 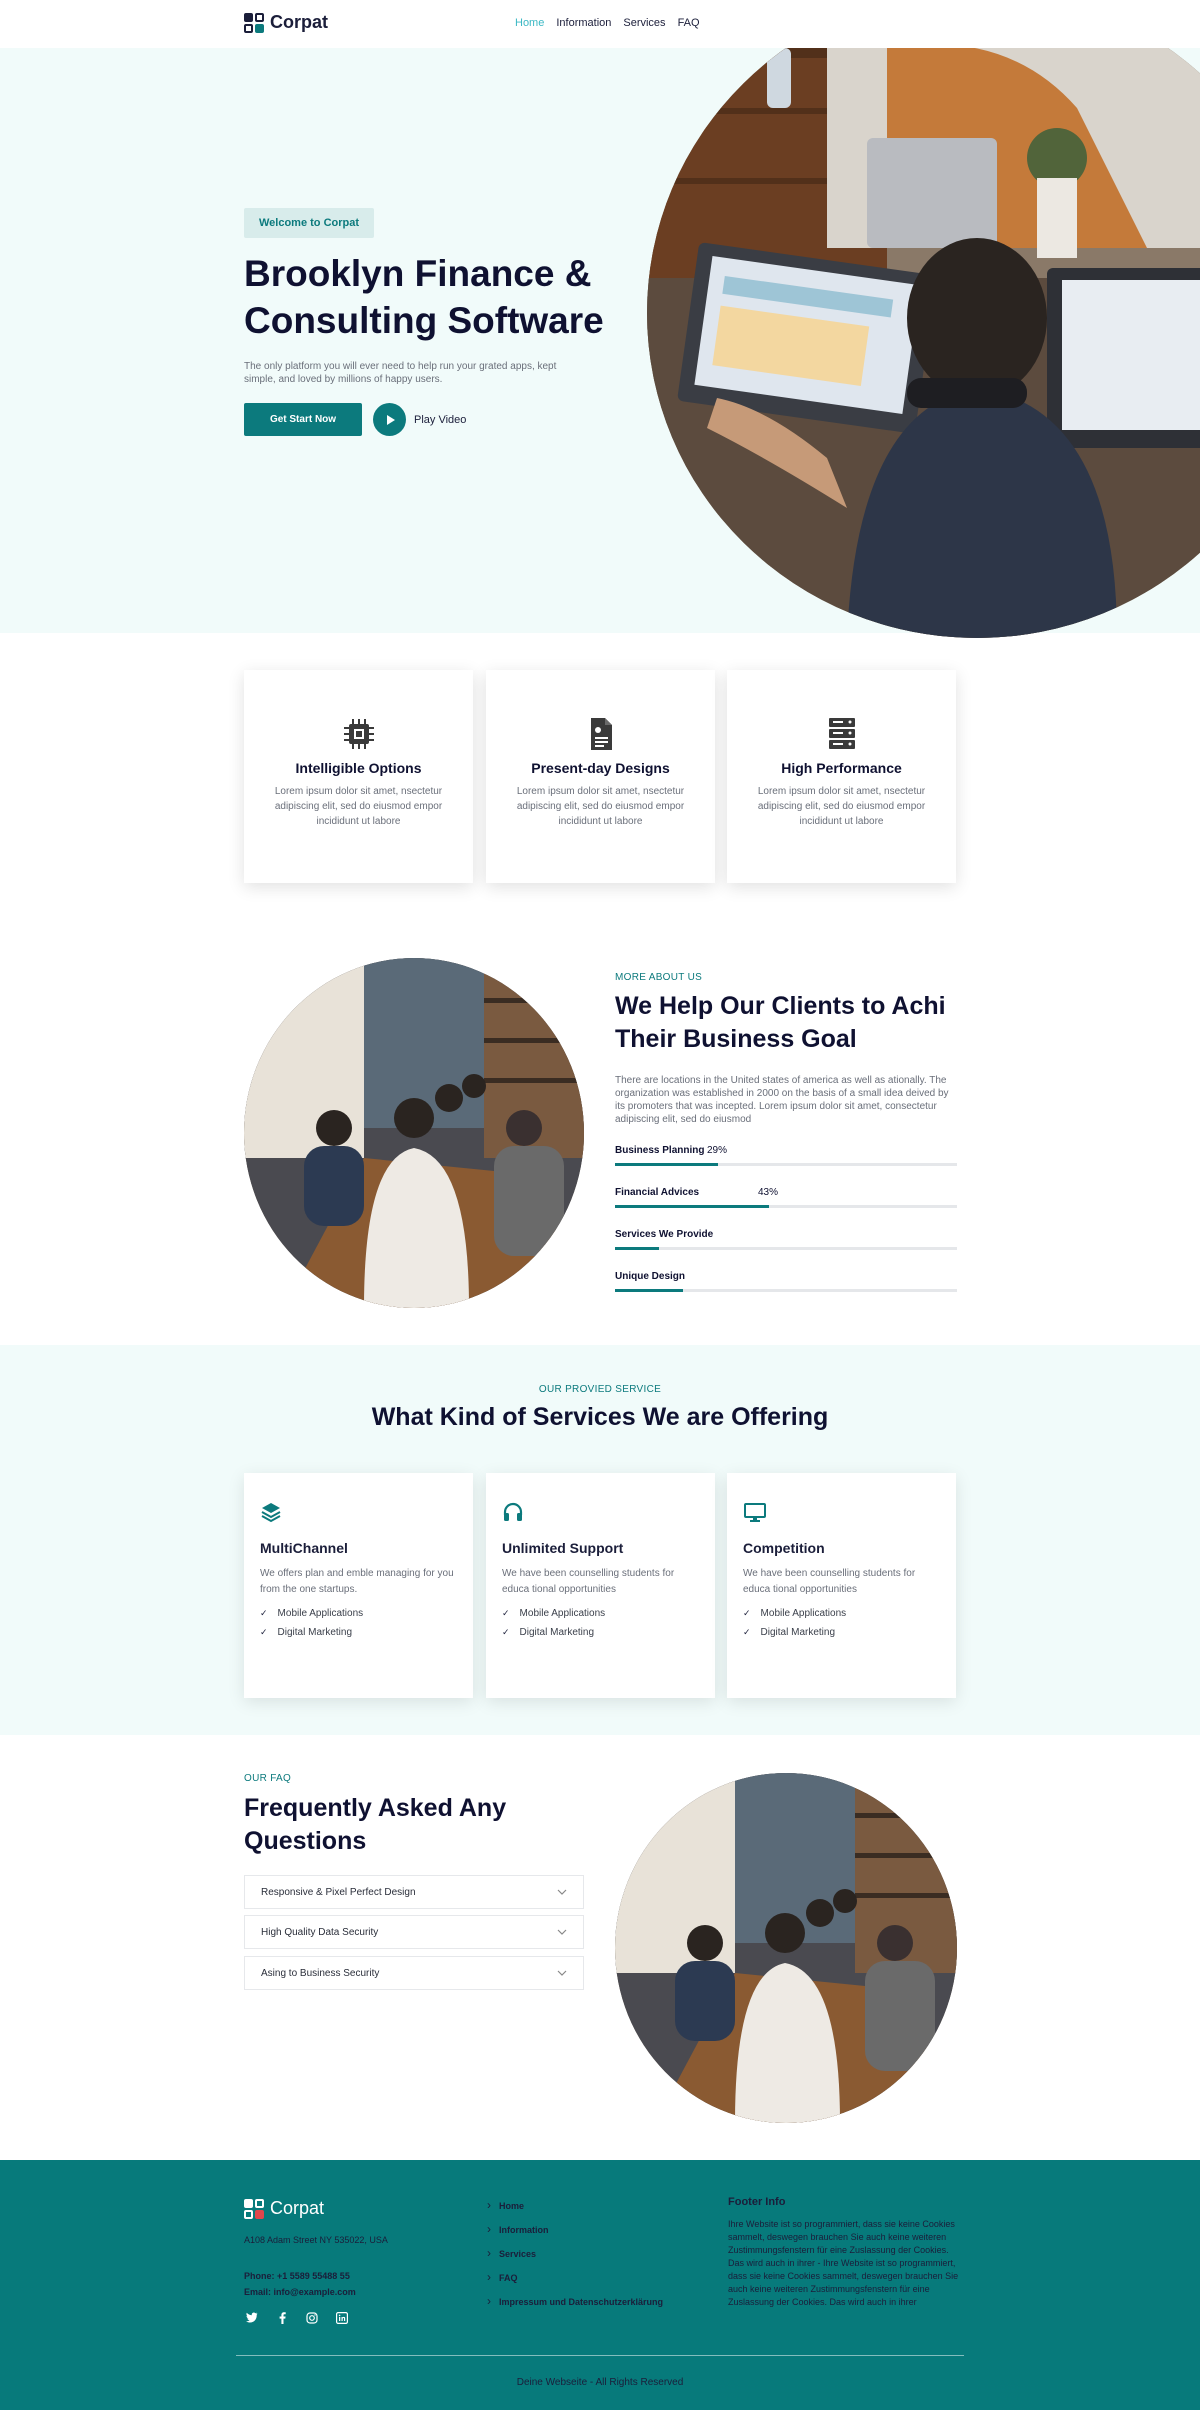 I want to click on about-eyebrow: MORE ABOUT US, so click(x=659, y=977).